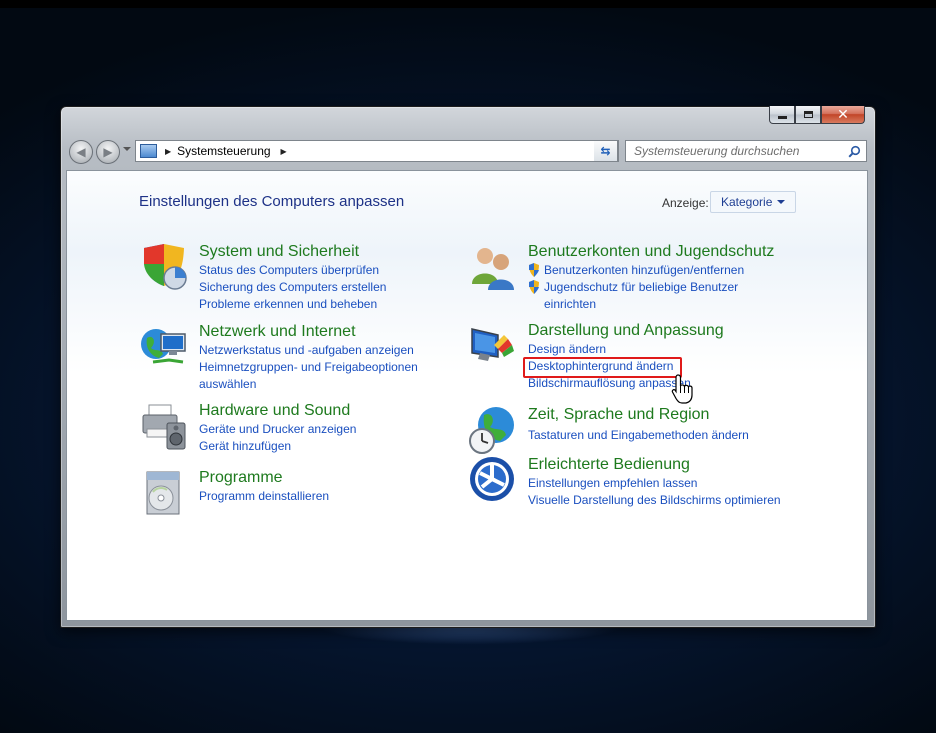 The height and width of the screenshot is (733, 936). Describe the element at coordinates (329, 332) in the screenshot. I see `category-title: Netzwerk und Internet` at that location.